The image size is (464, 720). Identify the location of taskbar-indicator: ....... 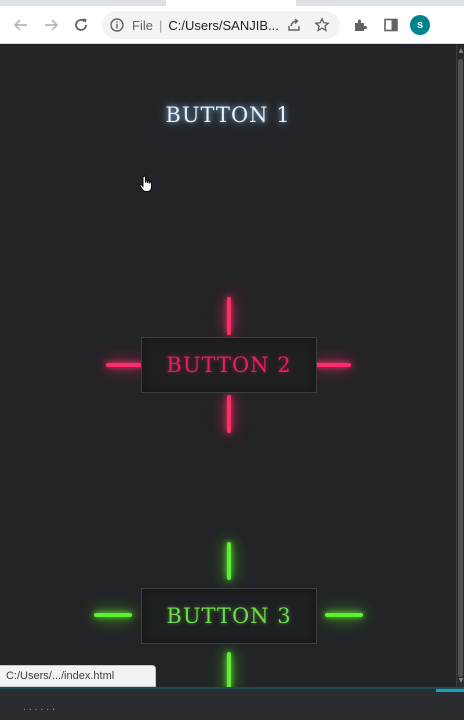
(39, 707).